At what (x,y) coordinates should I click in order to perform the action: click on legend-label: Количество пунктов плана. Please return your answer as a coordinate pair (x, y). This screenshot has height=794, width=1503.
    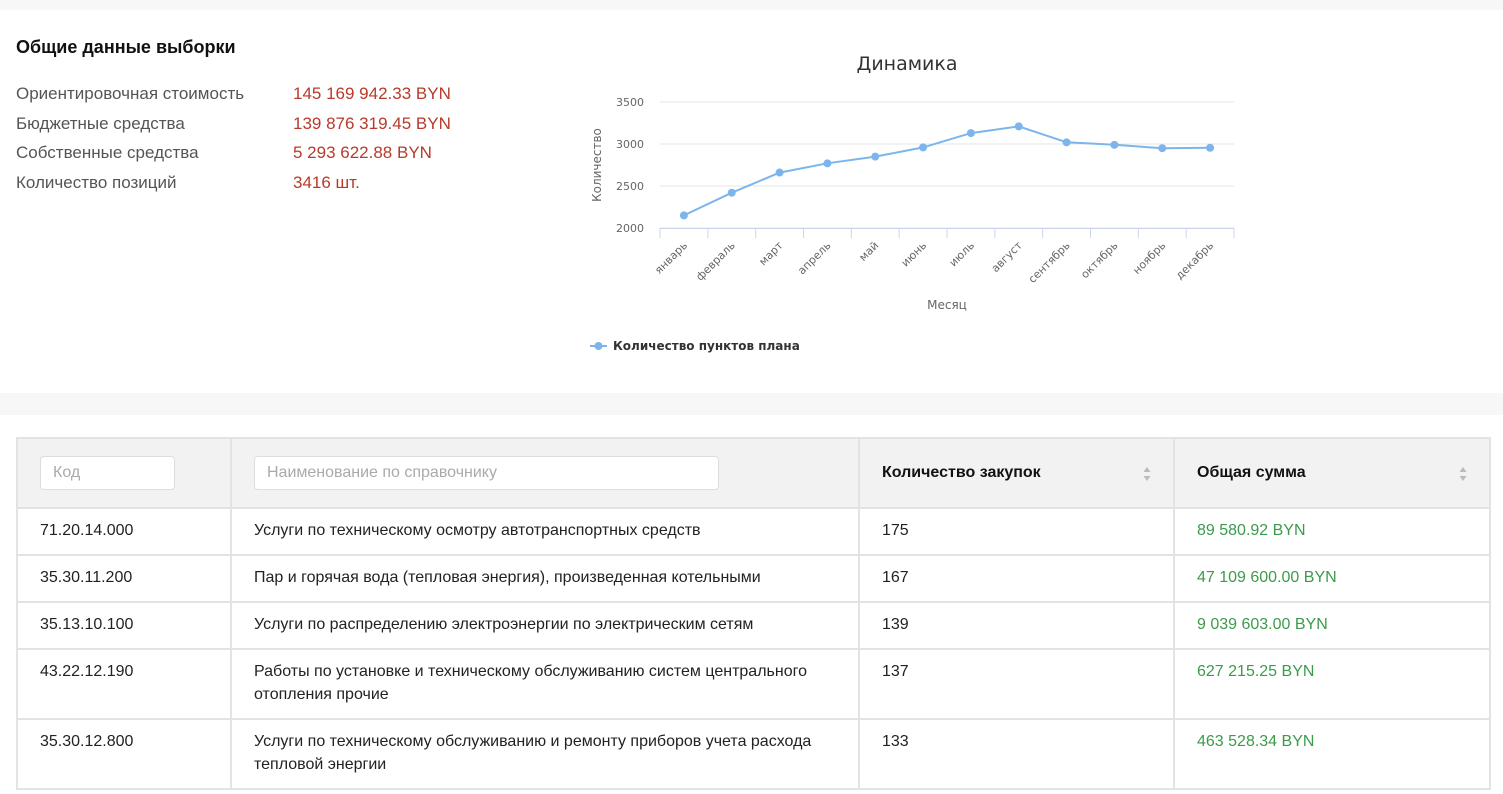
    Looking at the image, I should click on (706, 346).